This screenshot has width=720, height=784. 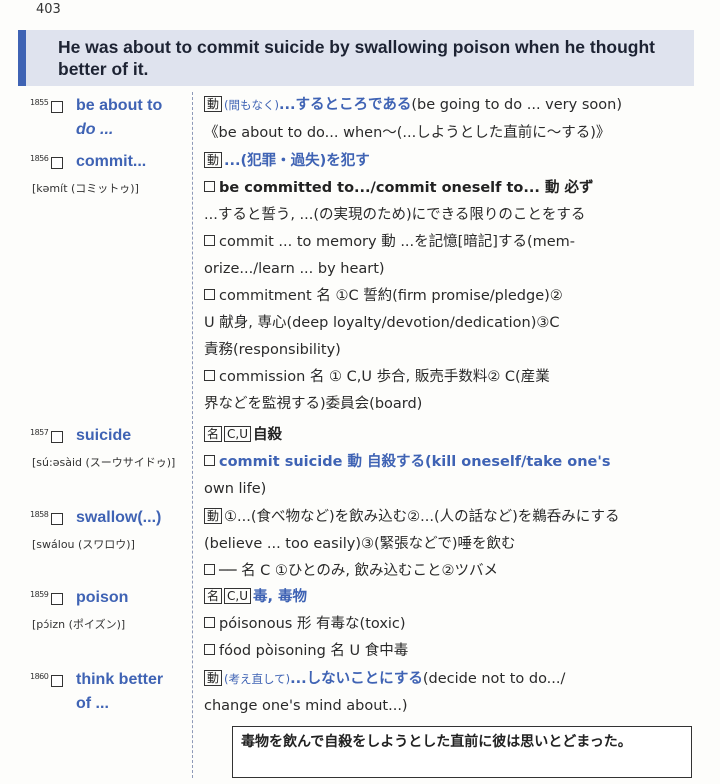 I want to click on headword: be about to, so click(x=119, y=105).